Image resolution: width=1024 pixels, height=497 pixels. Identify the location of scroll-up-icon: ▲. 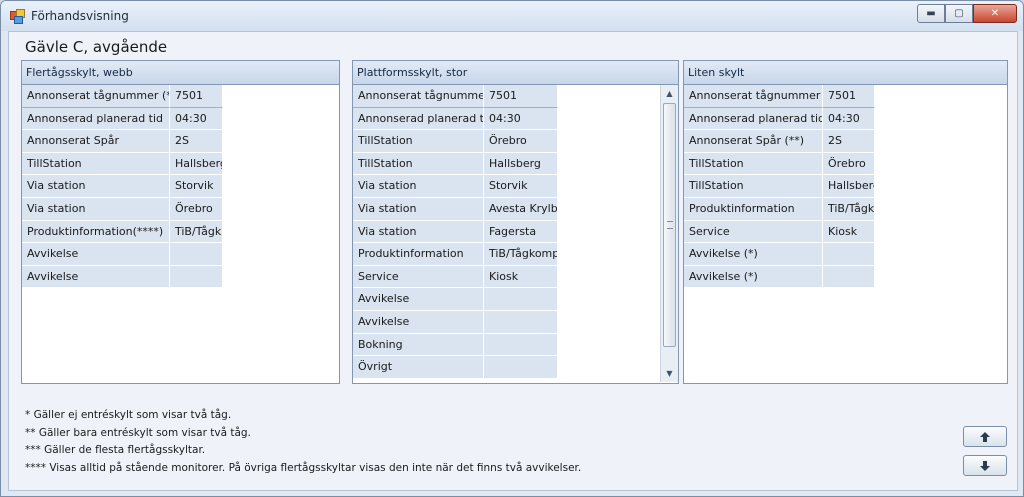
(669, 93).